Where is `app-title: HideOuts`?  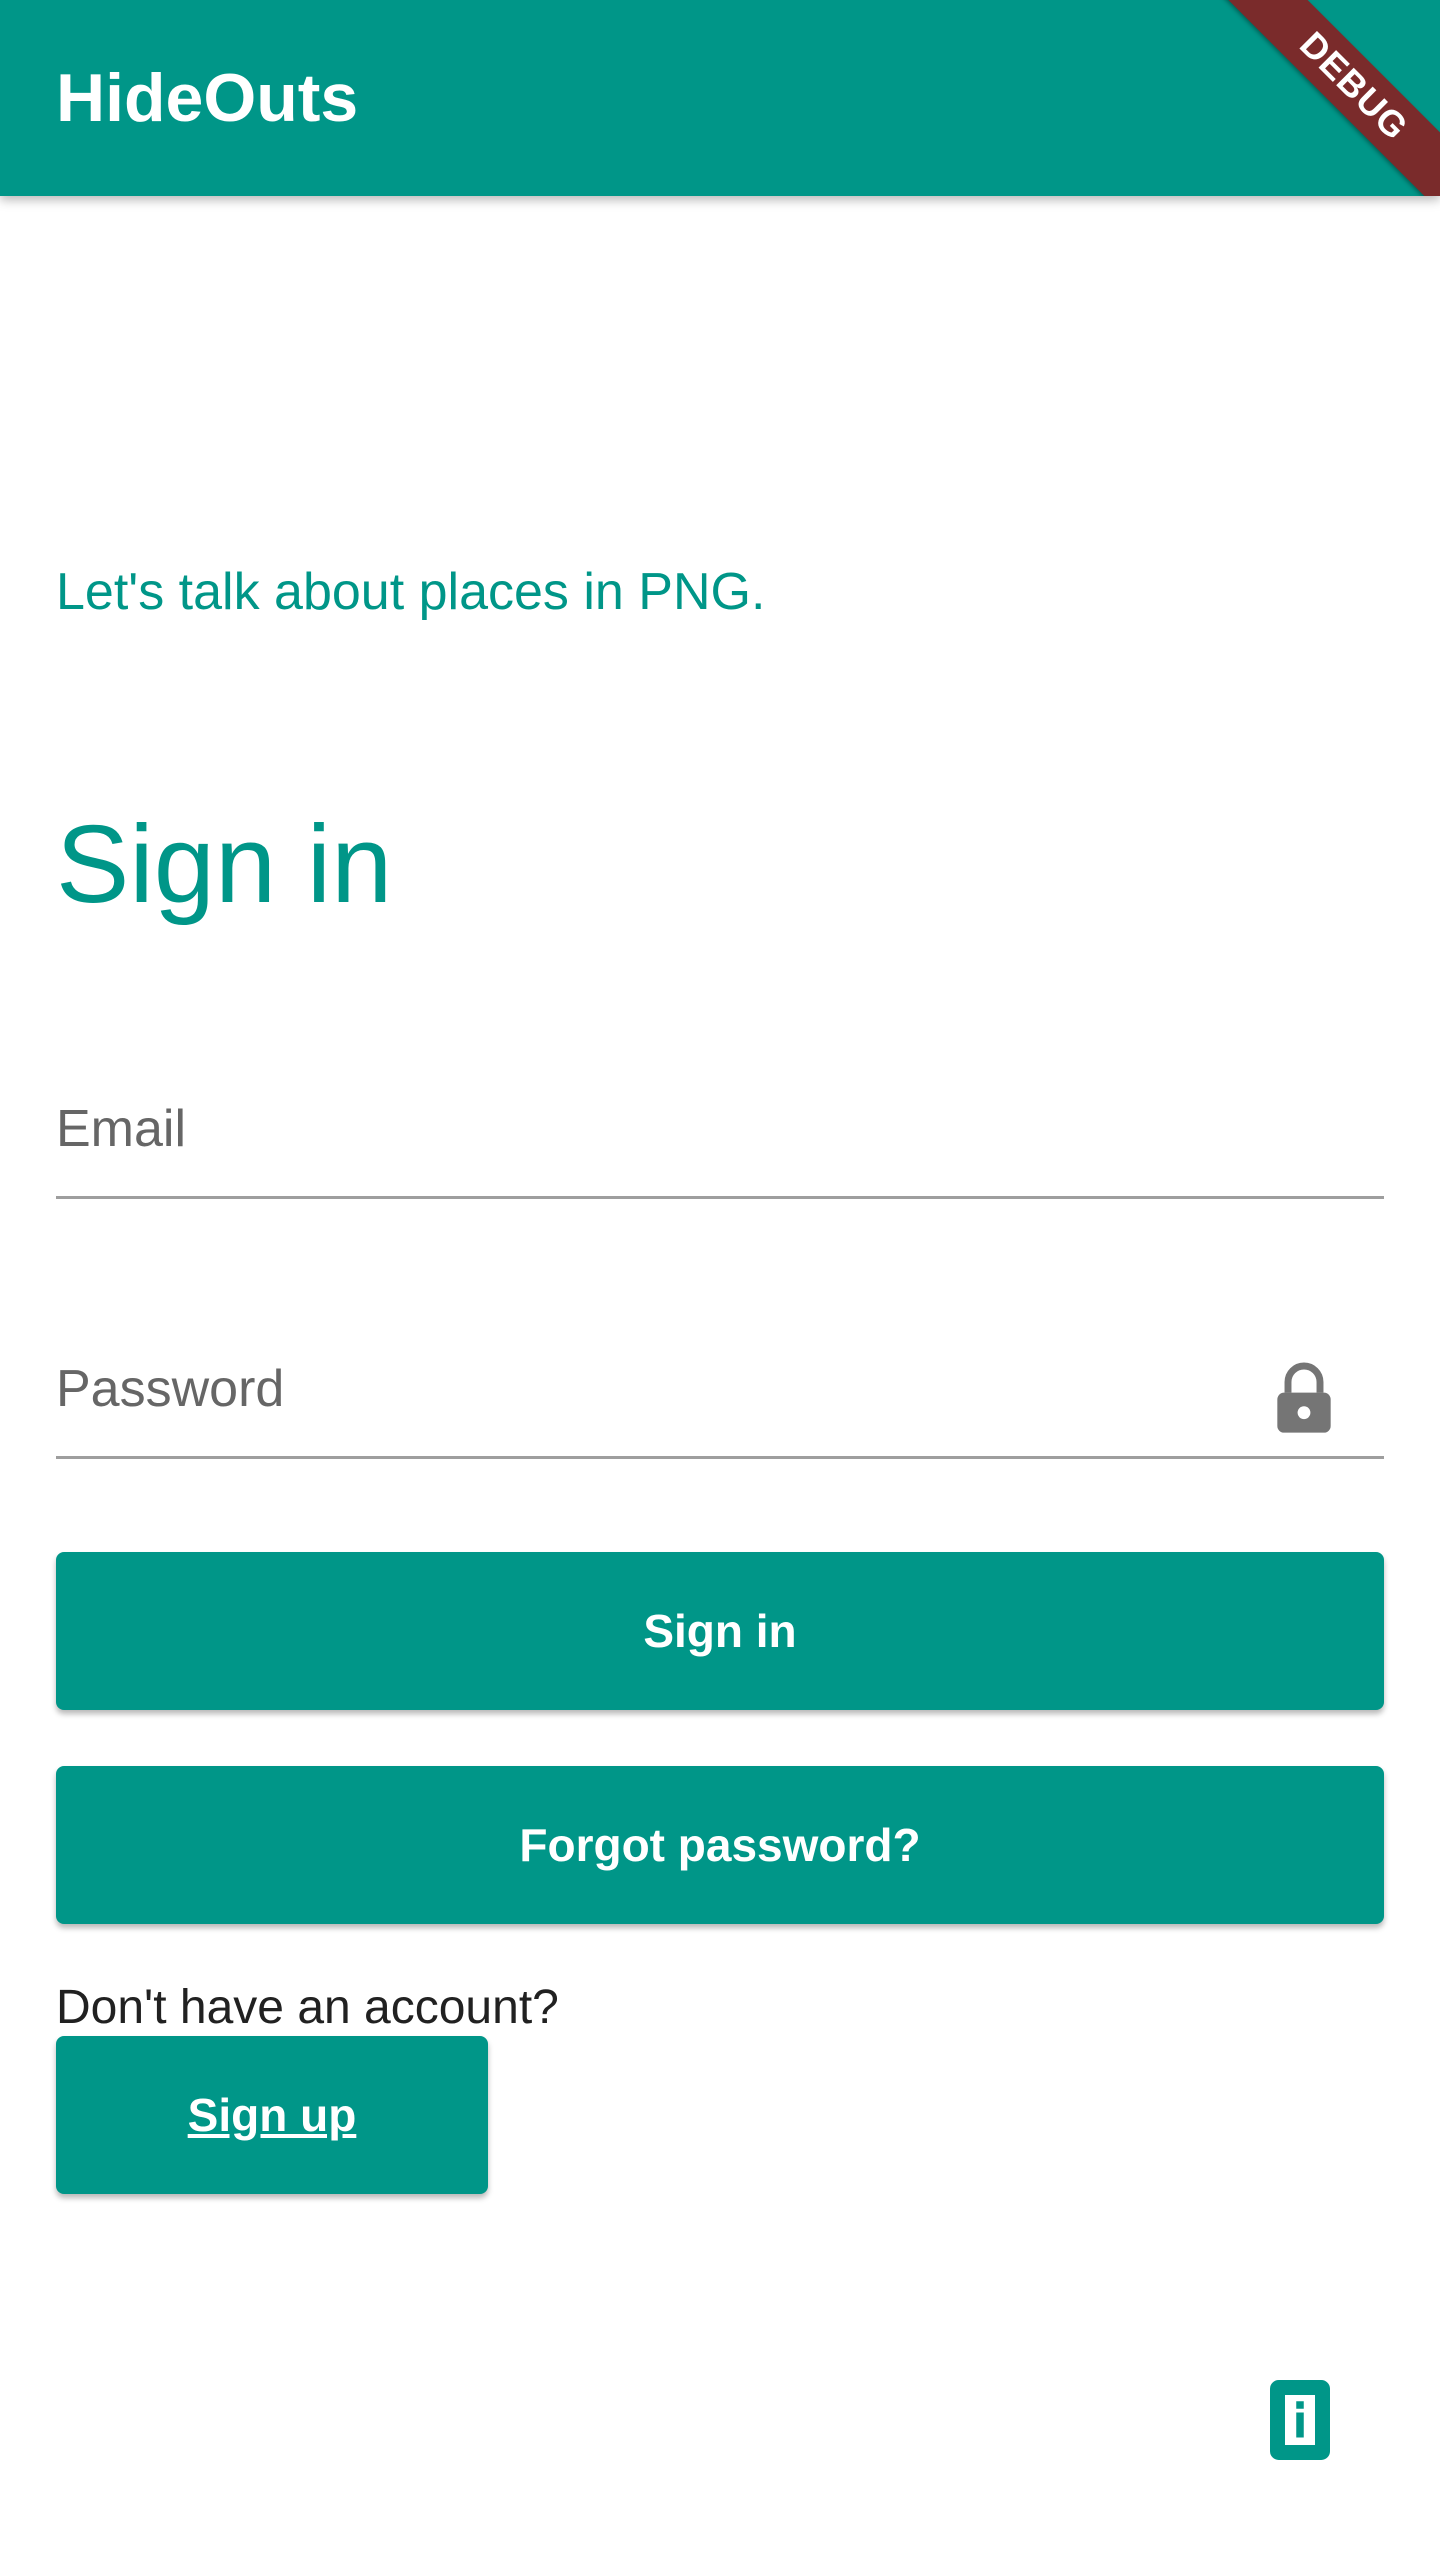 app-title: HideOuts is located at coordinates (207, 98).